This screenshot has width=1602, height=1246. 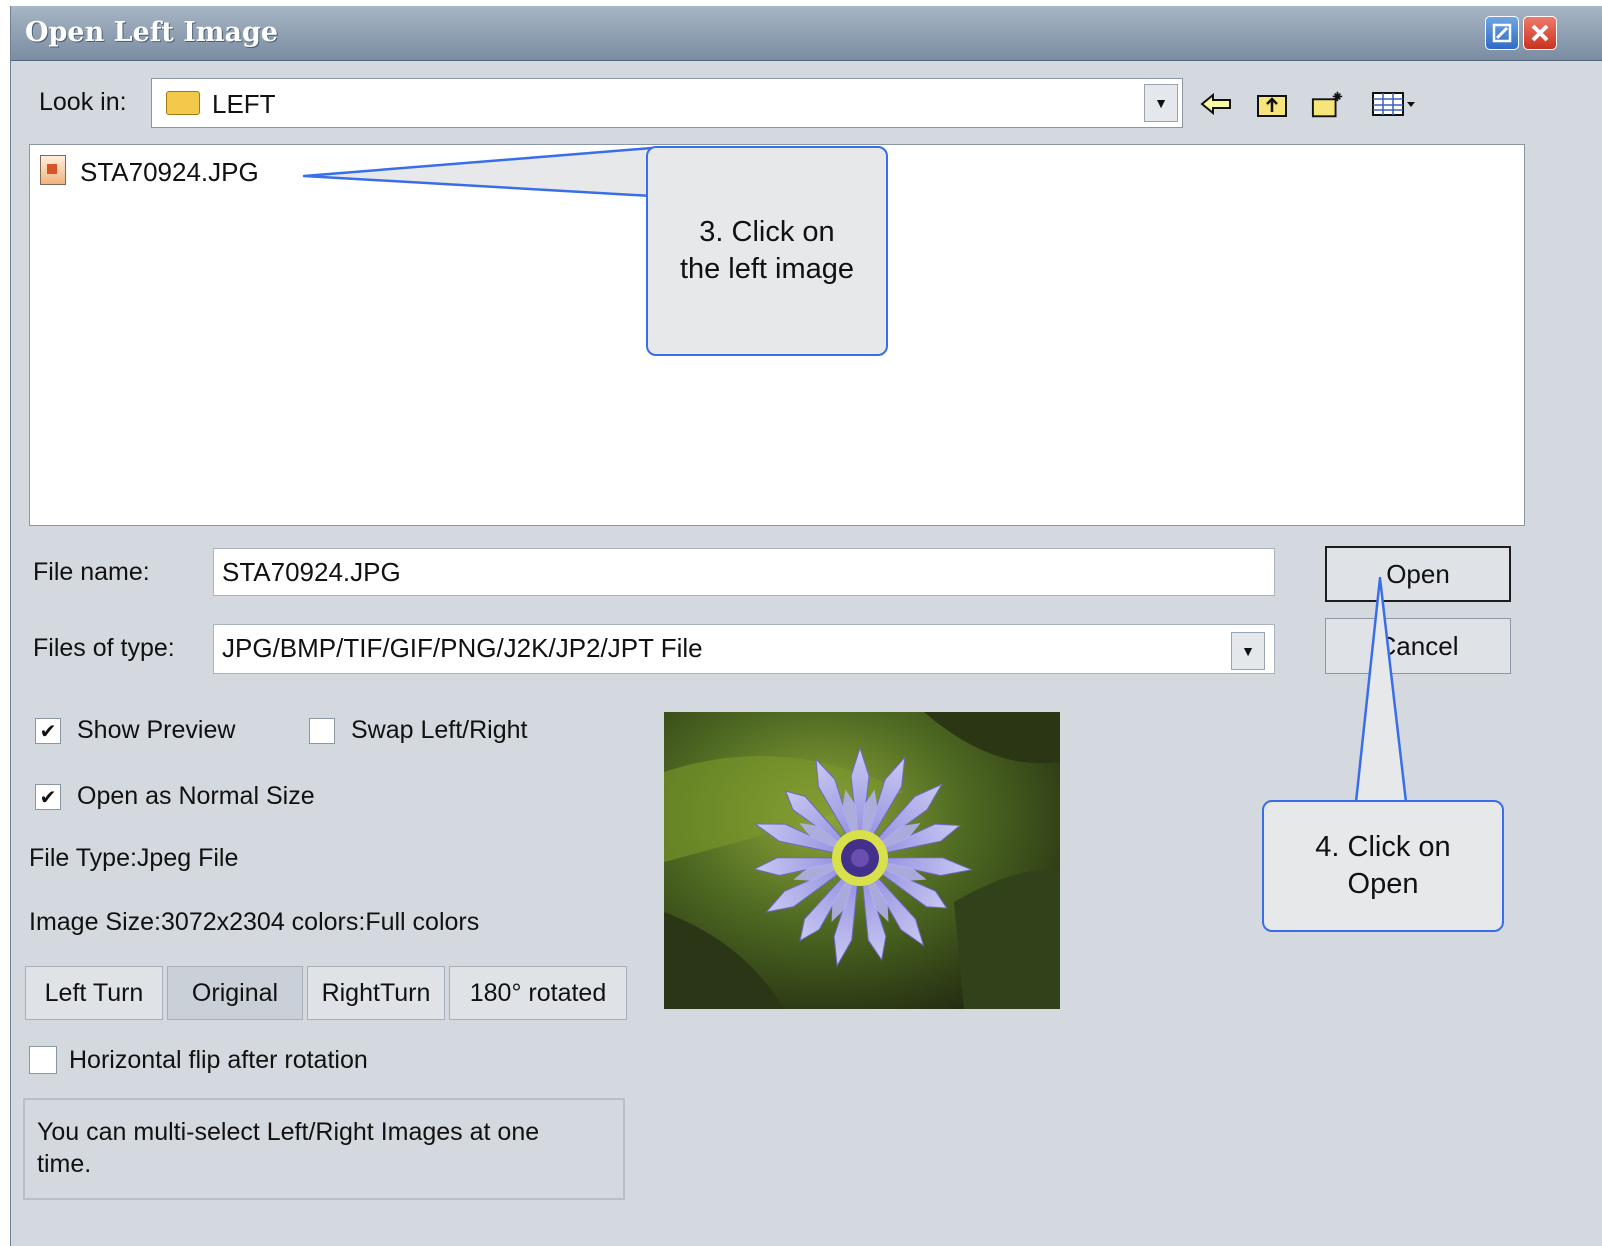 What do you see at coordinates (1383, 847) in the screenshot?
I see `callout-step-4-line1: 4. Click on` at bounding box center [1383, 847].